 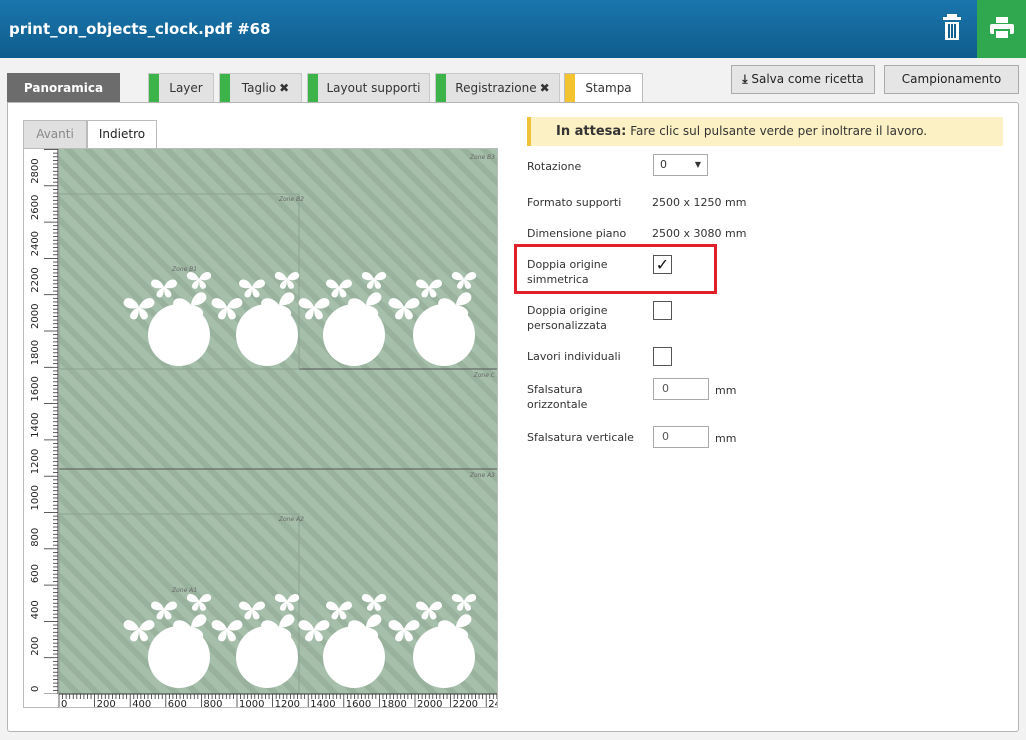 I want to click on y-tick-label: 1400, so click(x=35, y=424).